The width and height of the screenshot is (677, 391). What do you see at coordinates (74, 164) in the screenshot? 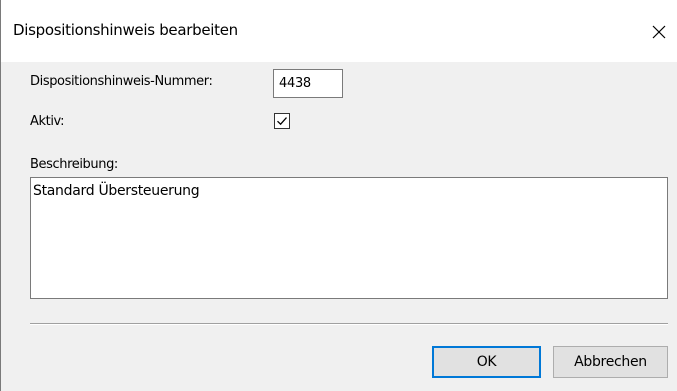
I see `beschreibung-label: Beschreibung:` at bounding box center [74, 164].